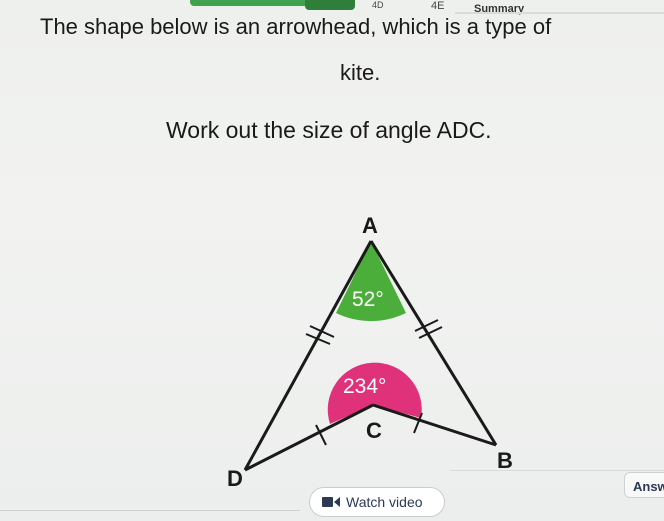  I want to click on label-vertex-a: A, so click(370, 225).